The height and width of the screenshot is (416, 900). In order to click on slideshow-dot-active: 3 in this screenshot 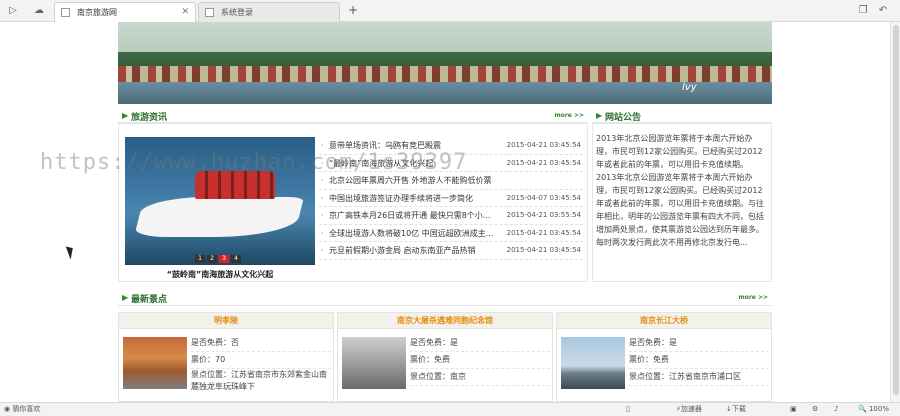, I will do `click(224, 259)`.